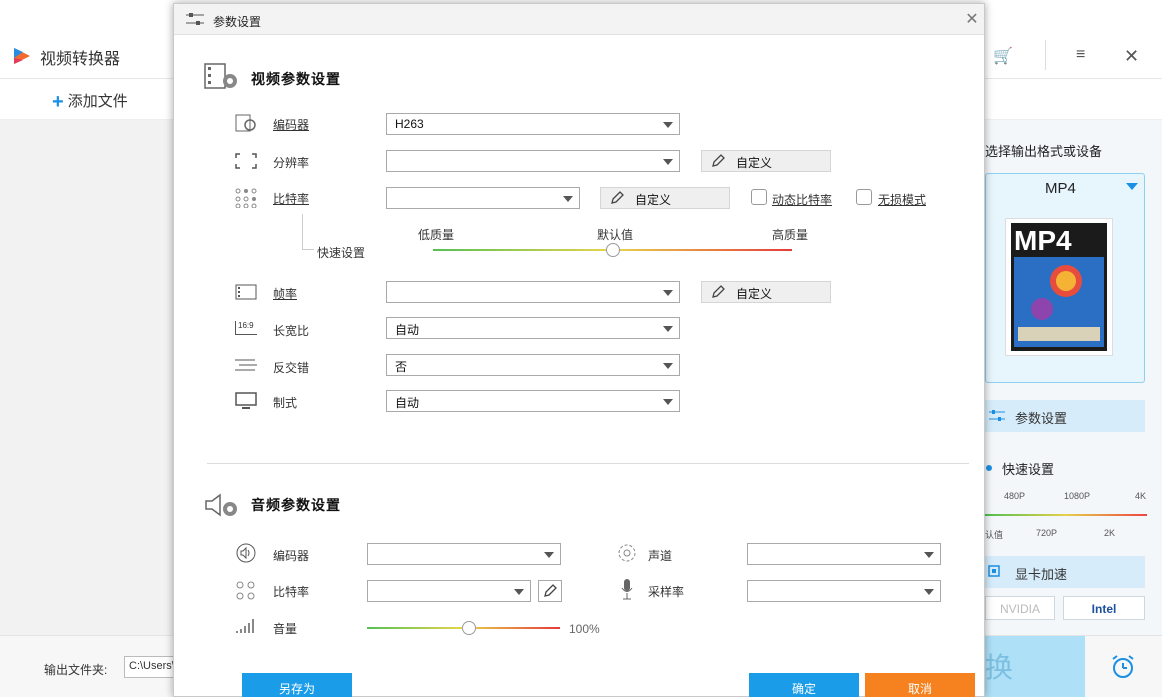 This screenshot has height=697, width=1162. What do you see at coordinates (436, 235) in the screenshot?
I see `low-quality-label: 低质量` at bounding box center [436, 235].